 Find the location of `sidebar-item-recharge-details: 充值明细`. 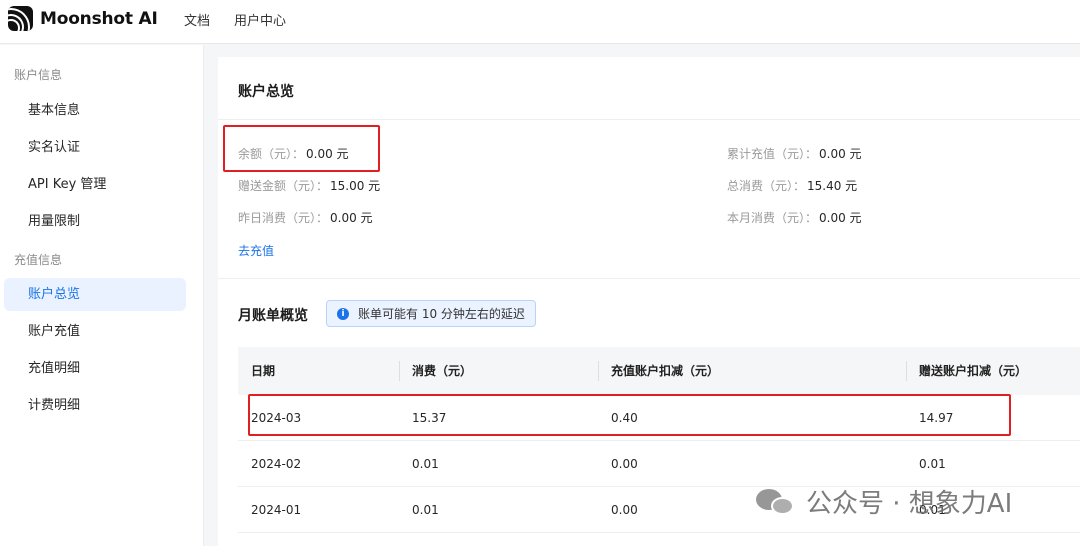

sidebar-item-recharge-details: 充值明细 is located at coordinates (95, 368).